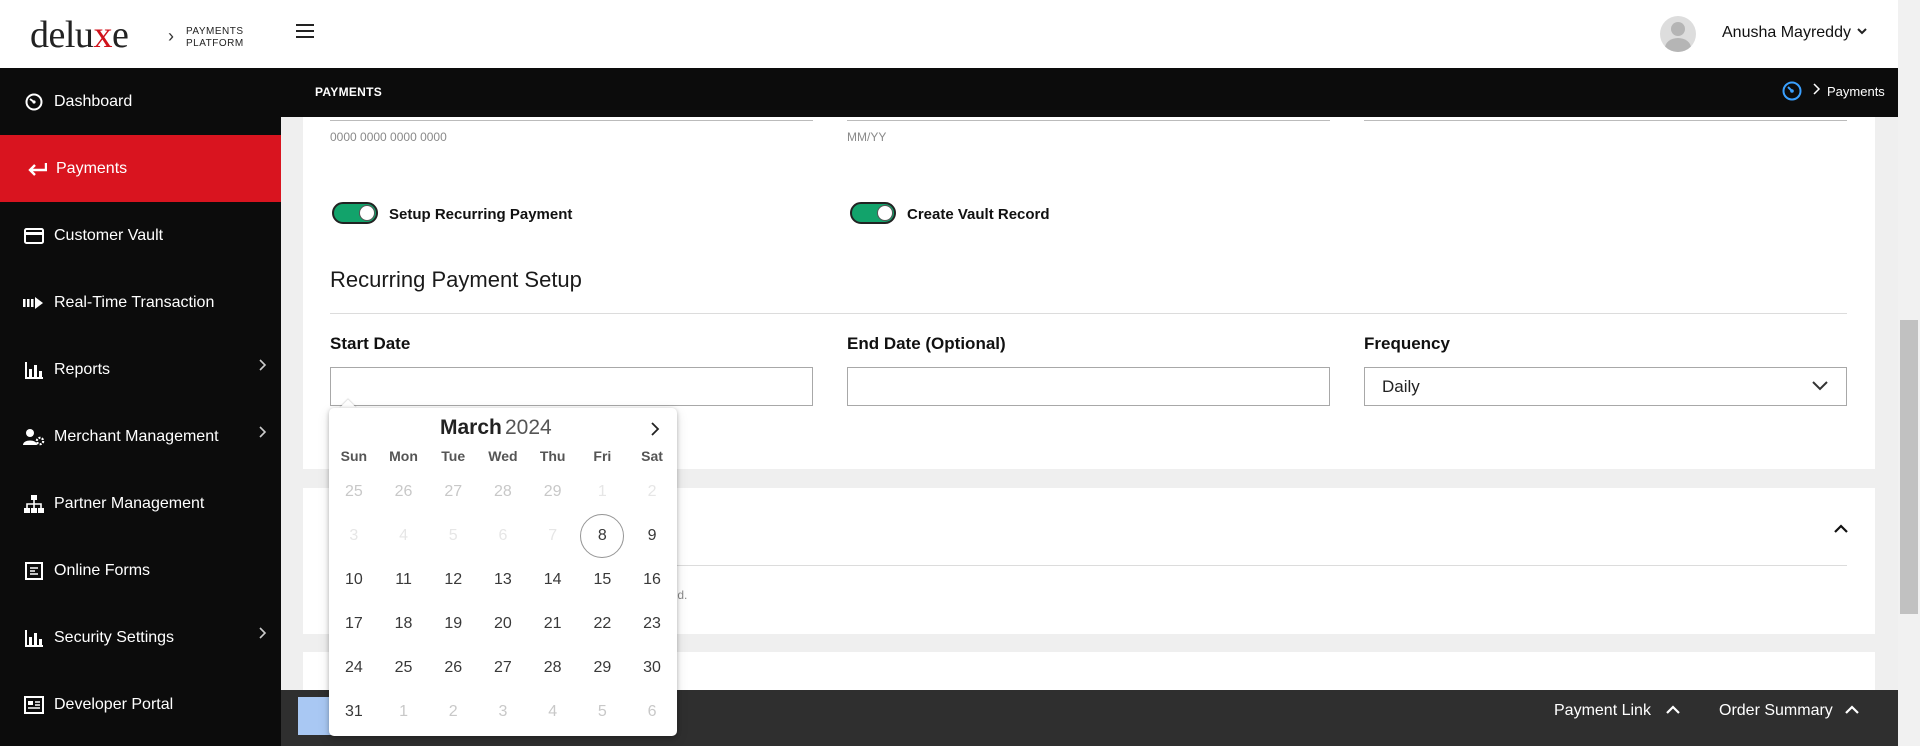 The height and width of the screenshot is (746, 1920). What do you see at coordinates (1909, 467) in the screenshot?
I see `scrollbar-thumb` at bounding box center [1909, 467].